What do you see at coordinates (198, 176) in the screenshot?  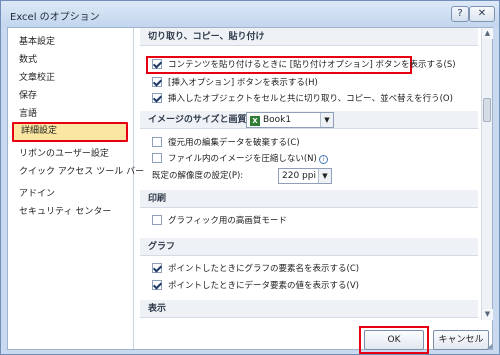 I see `default-resolution-label: 既定の解像度の設定(P):` at bounding box center [198, 176].